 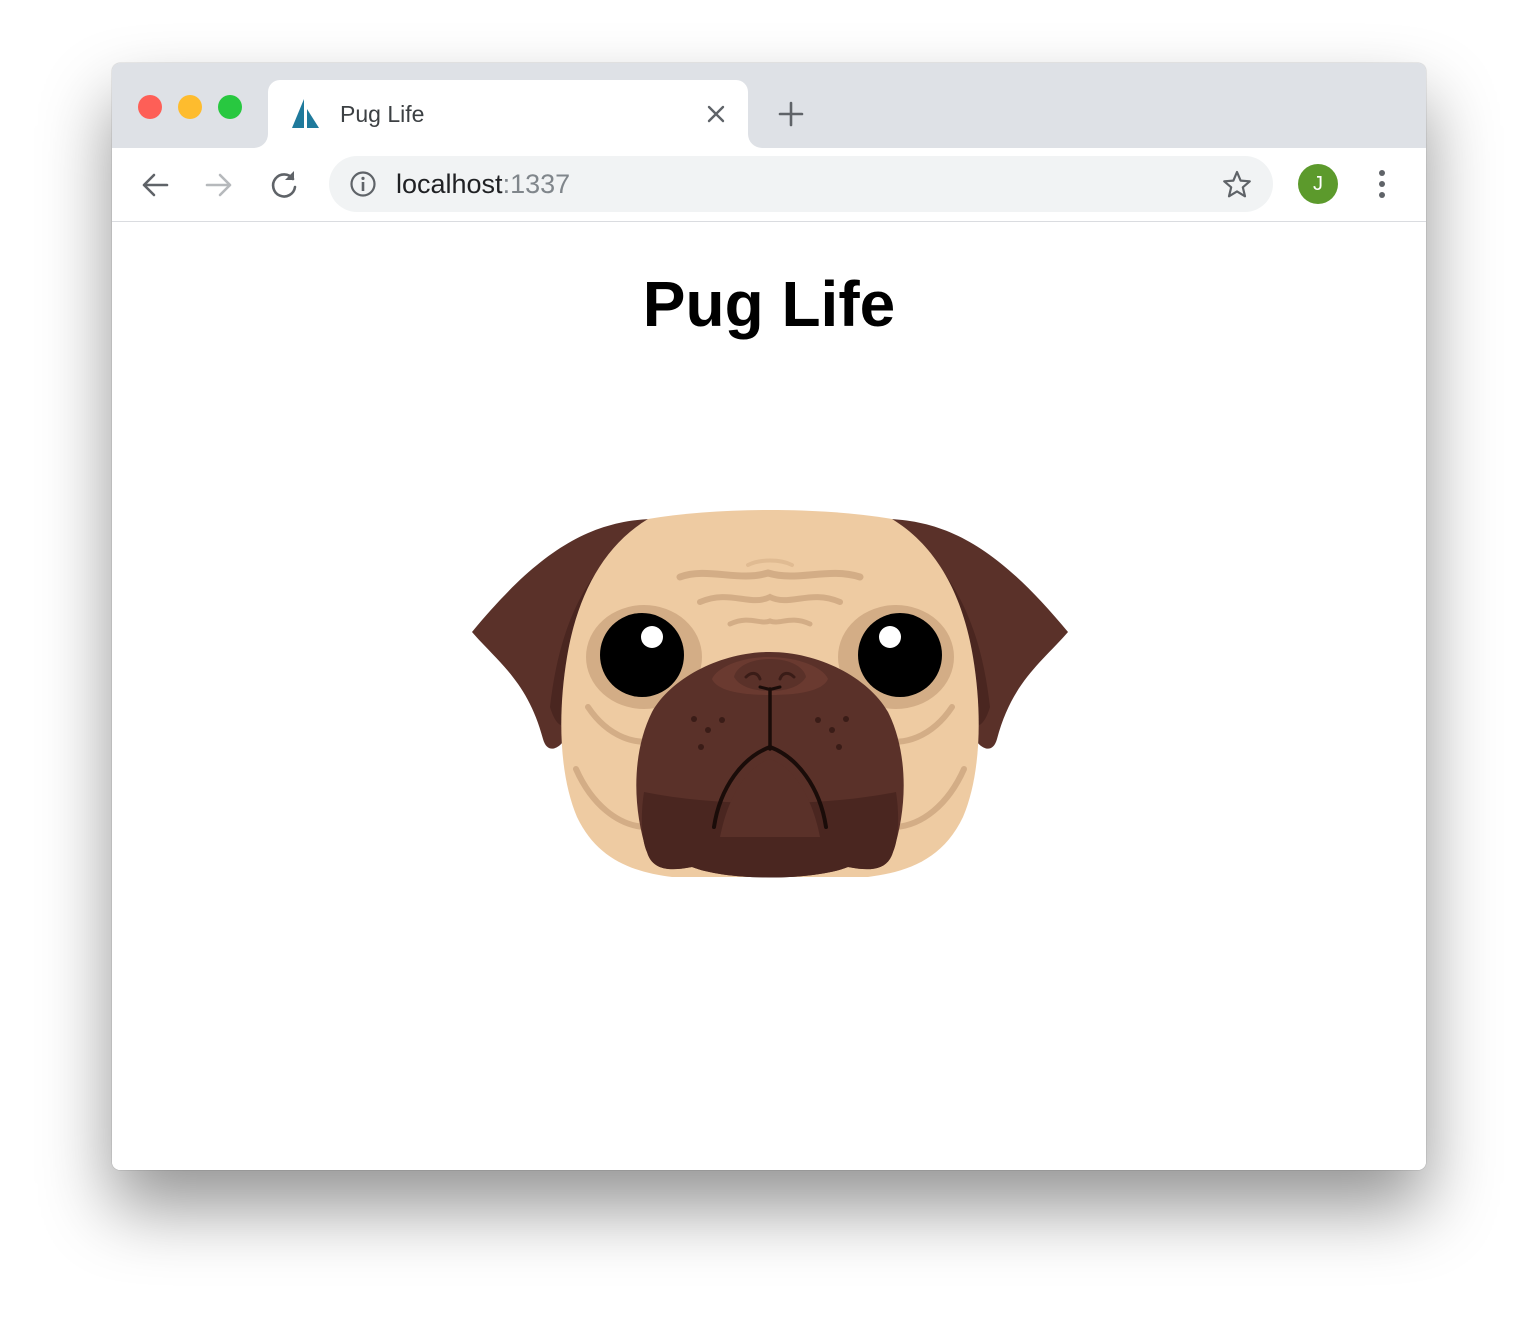 I want to click on title-bar: Pug Life, so click(x=769, y=105).